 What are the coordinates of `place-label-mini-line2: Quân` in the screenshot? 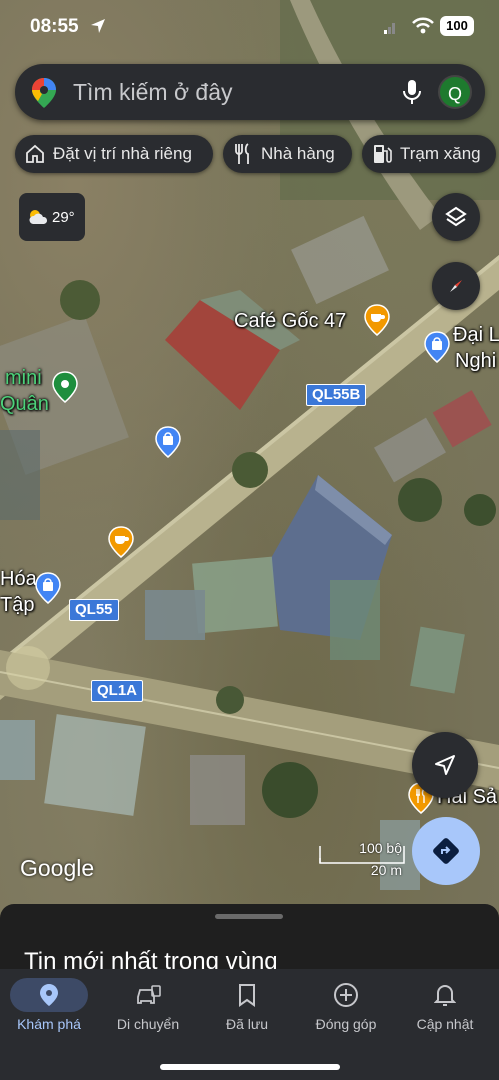 It's located at (24, 404).